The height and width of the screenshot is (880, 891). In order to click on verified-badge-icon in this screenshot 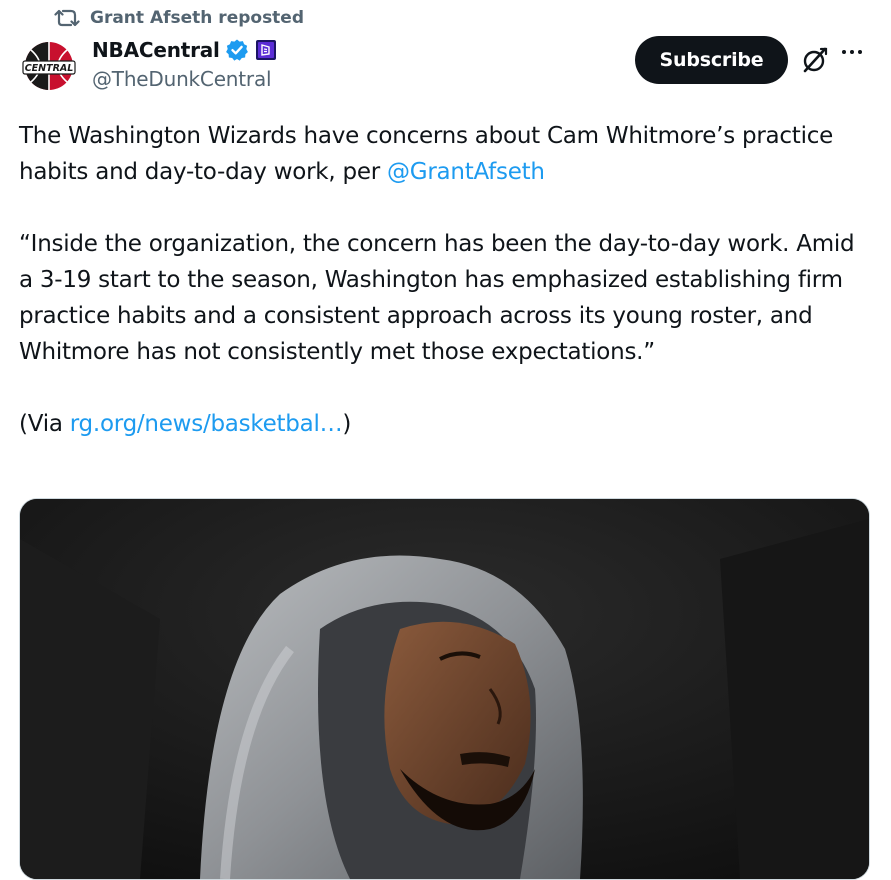, I will do `click(237, 50)`.